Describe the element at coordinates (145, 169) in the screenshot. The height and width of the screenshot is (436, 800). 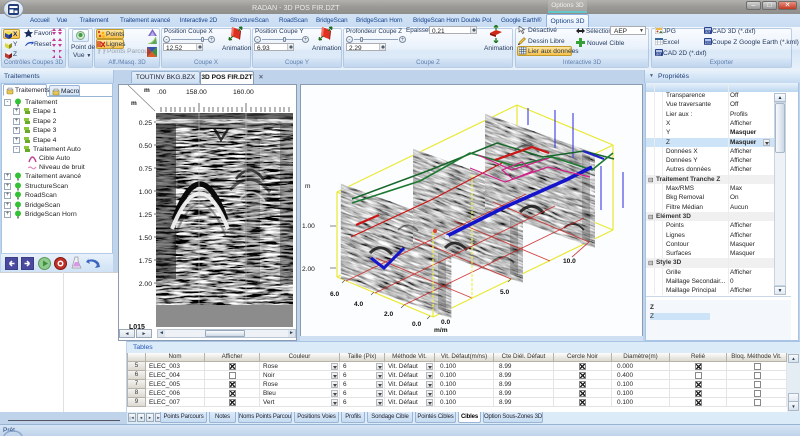
I see `svg-text: 0.75` at that location.